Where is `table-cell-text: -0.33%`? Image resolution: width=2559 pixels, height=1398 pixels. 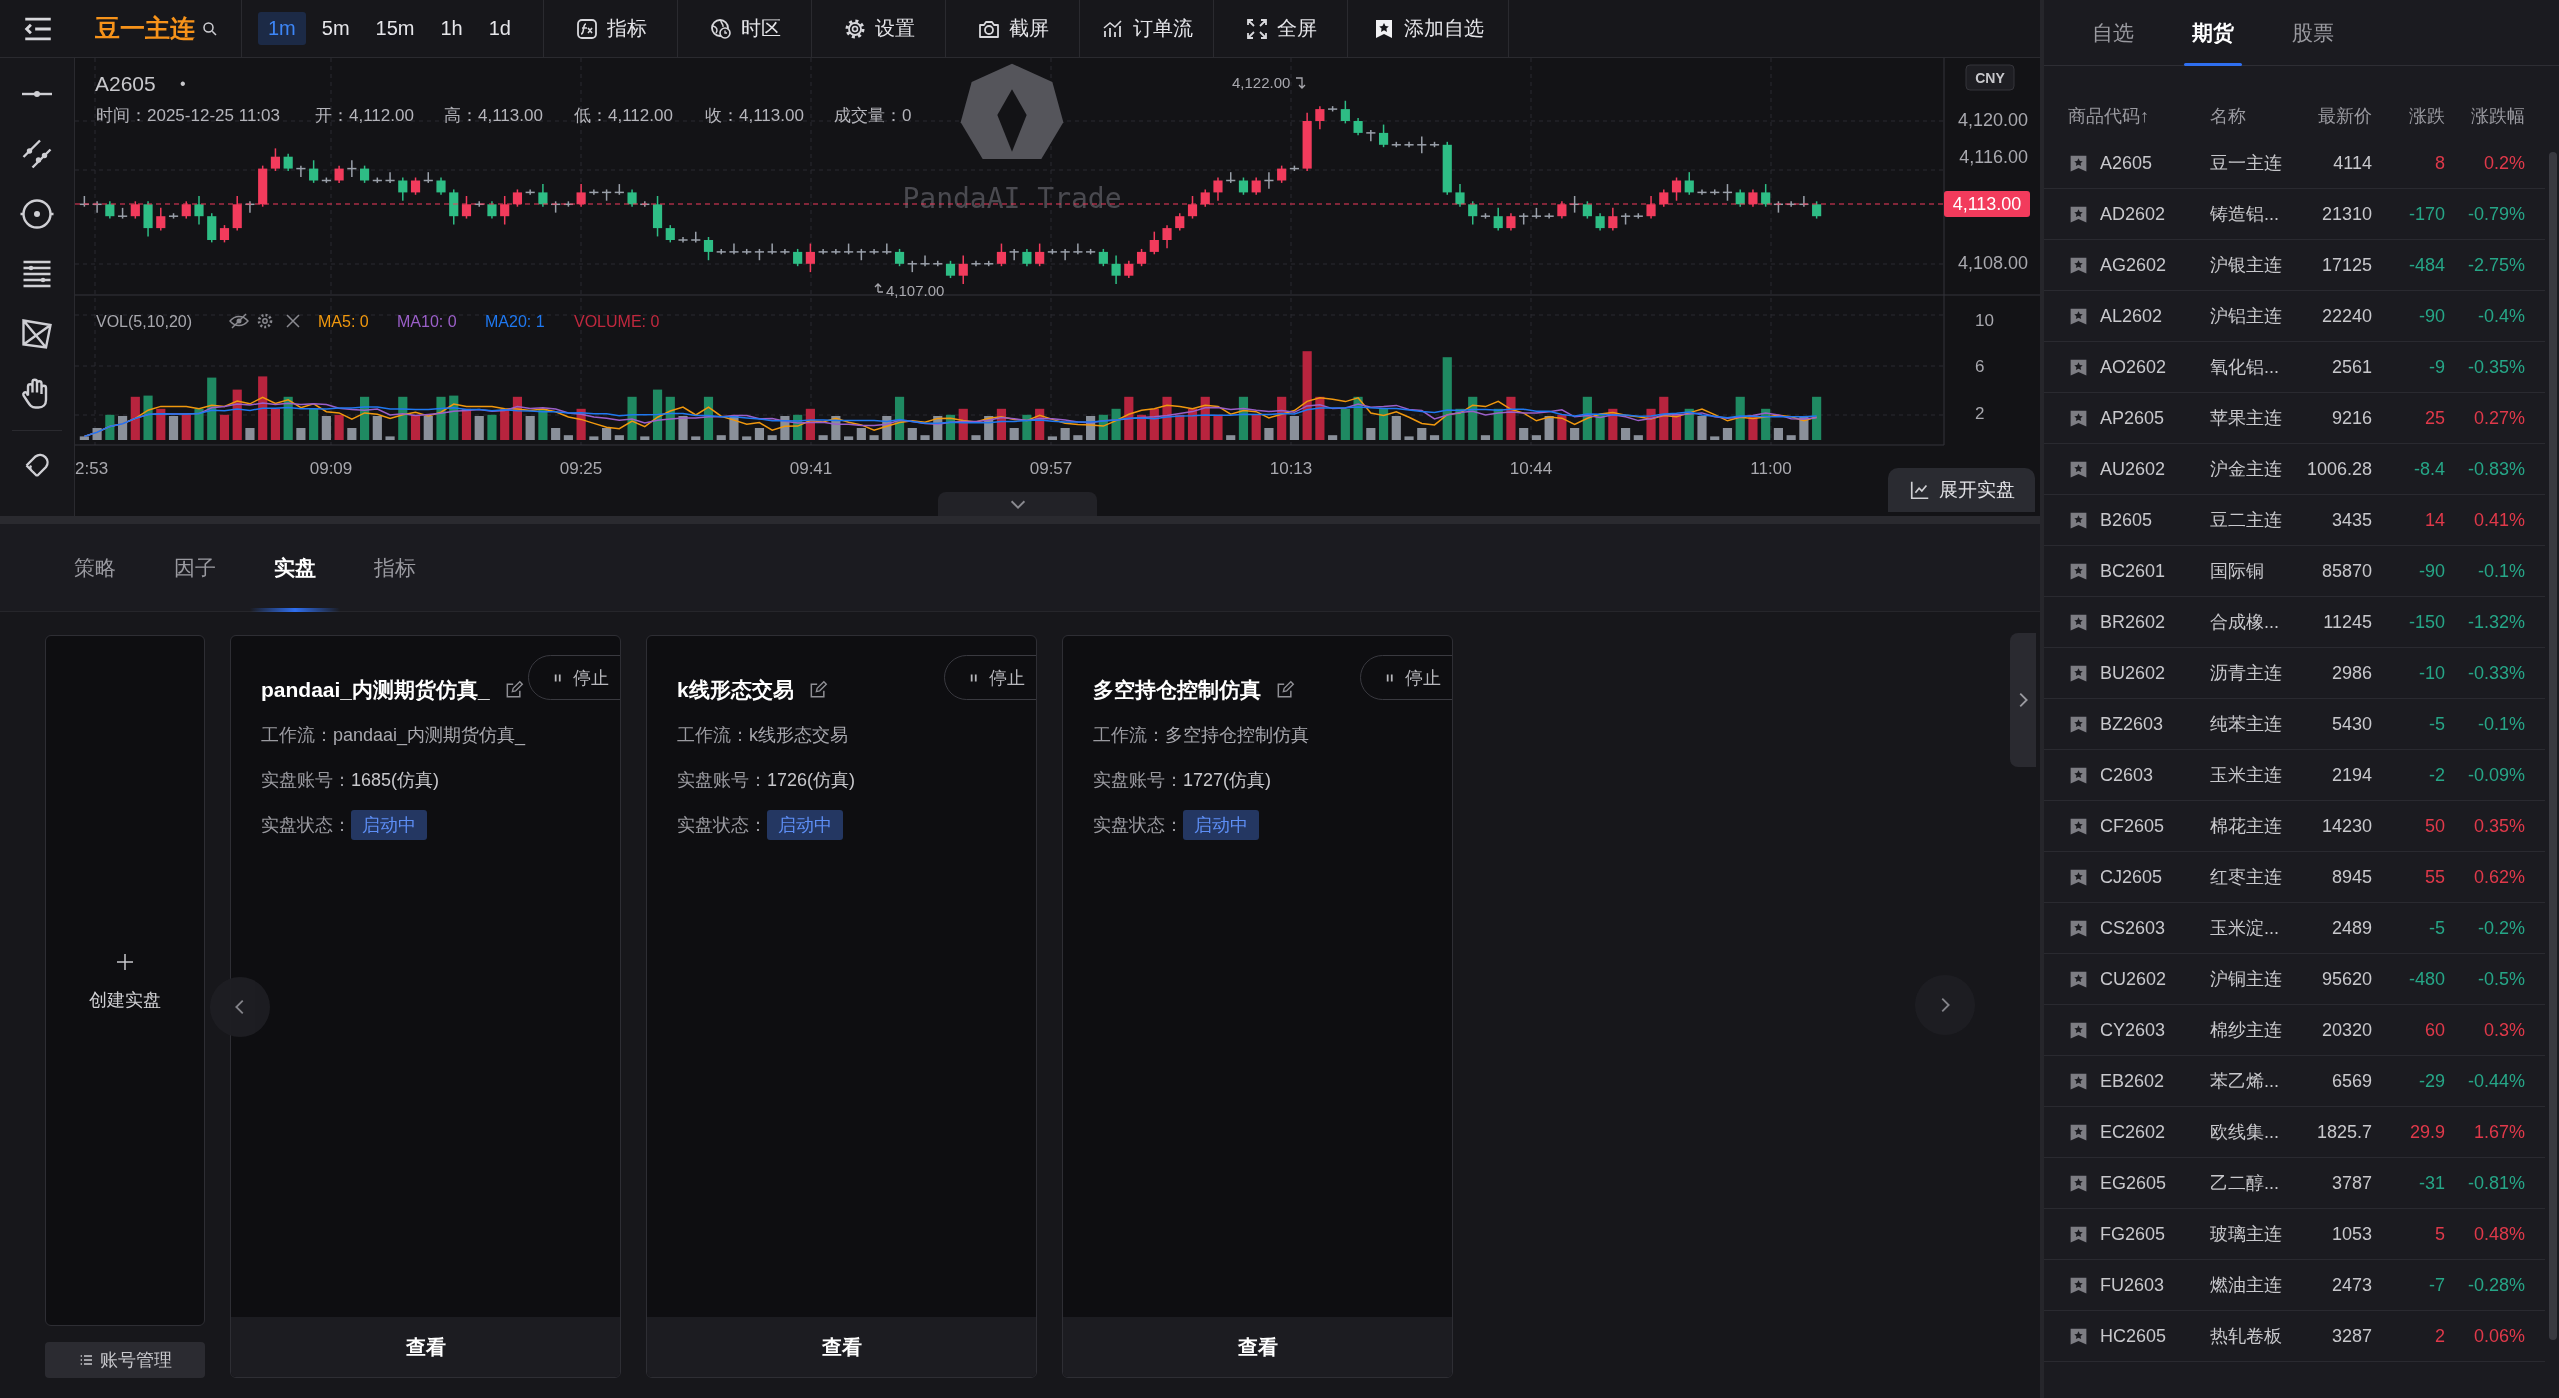 table-cell-text: -0.33% is located at coordinates (2495, 673).